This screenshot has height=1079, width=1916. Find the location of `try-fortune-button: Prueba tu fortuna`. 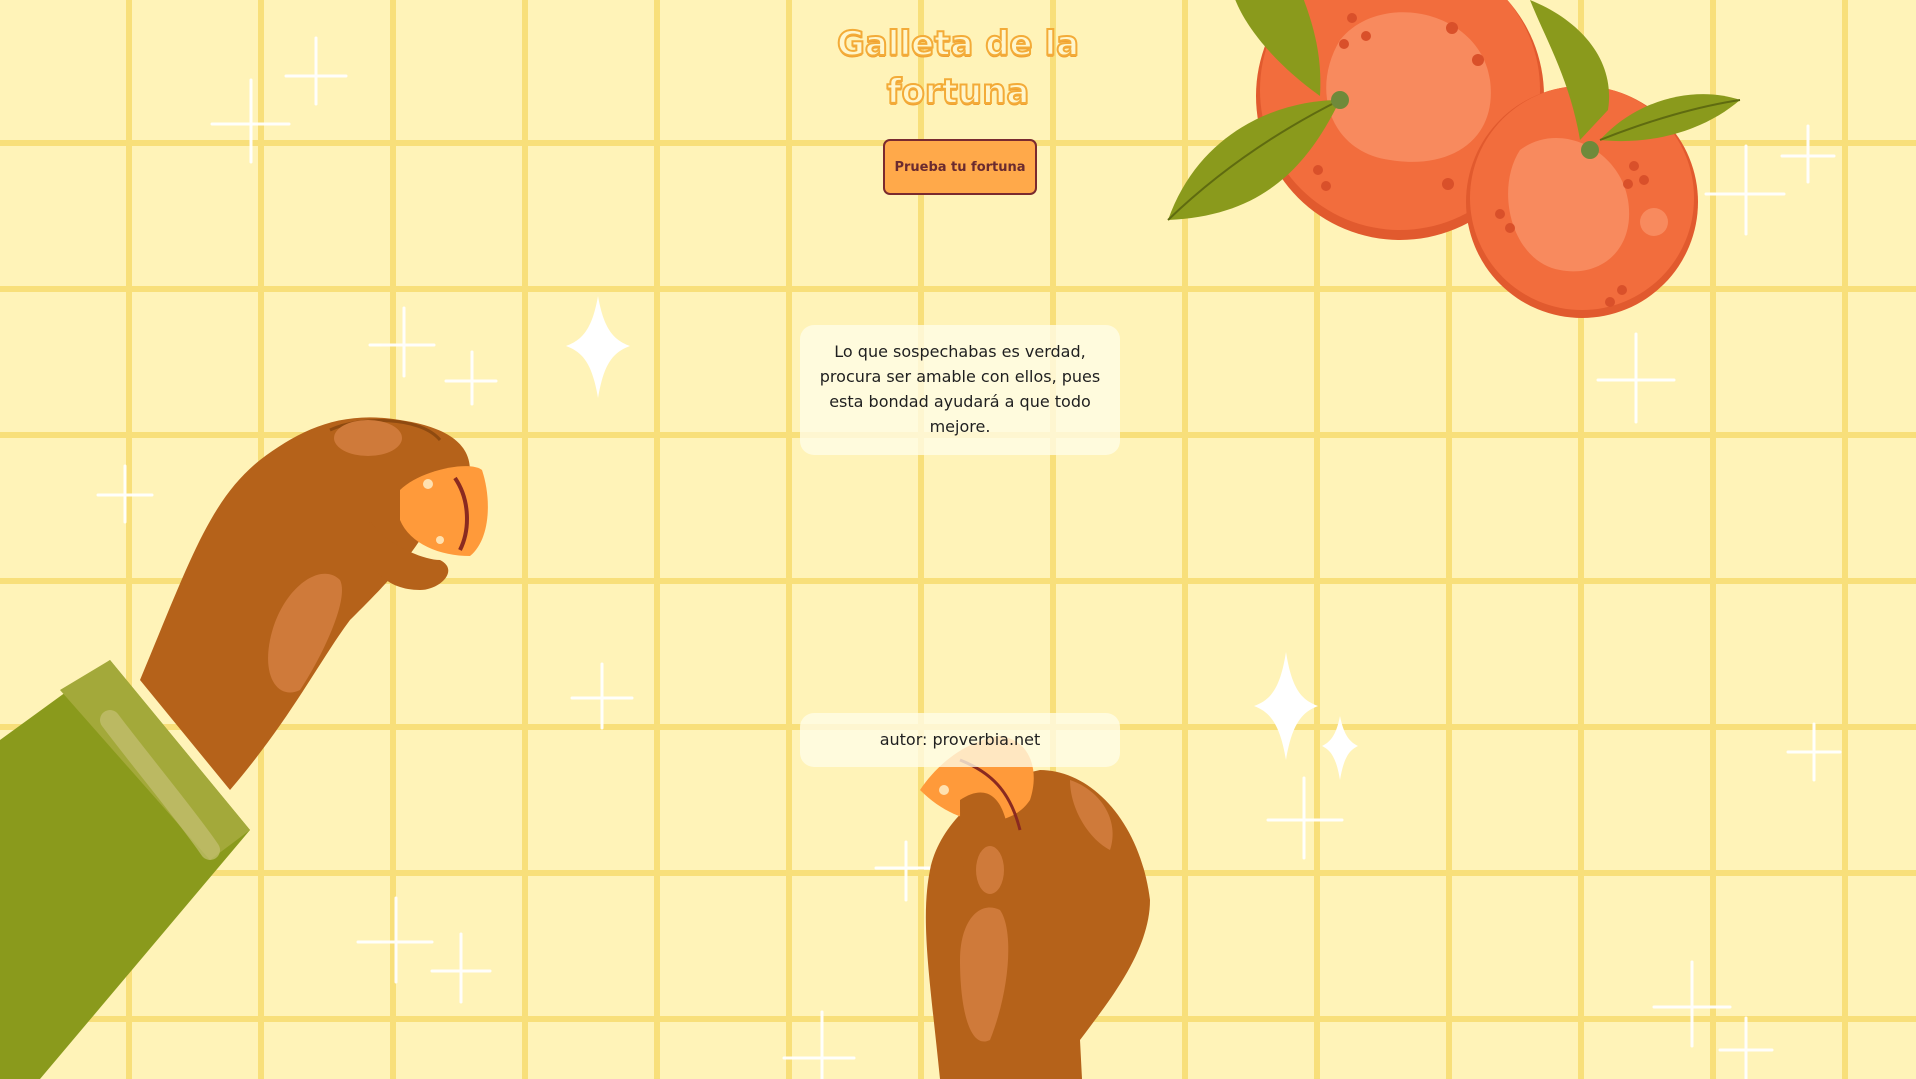

try-fortune-button: Prueba tu fortuna is located at coordinates (960, 167).